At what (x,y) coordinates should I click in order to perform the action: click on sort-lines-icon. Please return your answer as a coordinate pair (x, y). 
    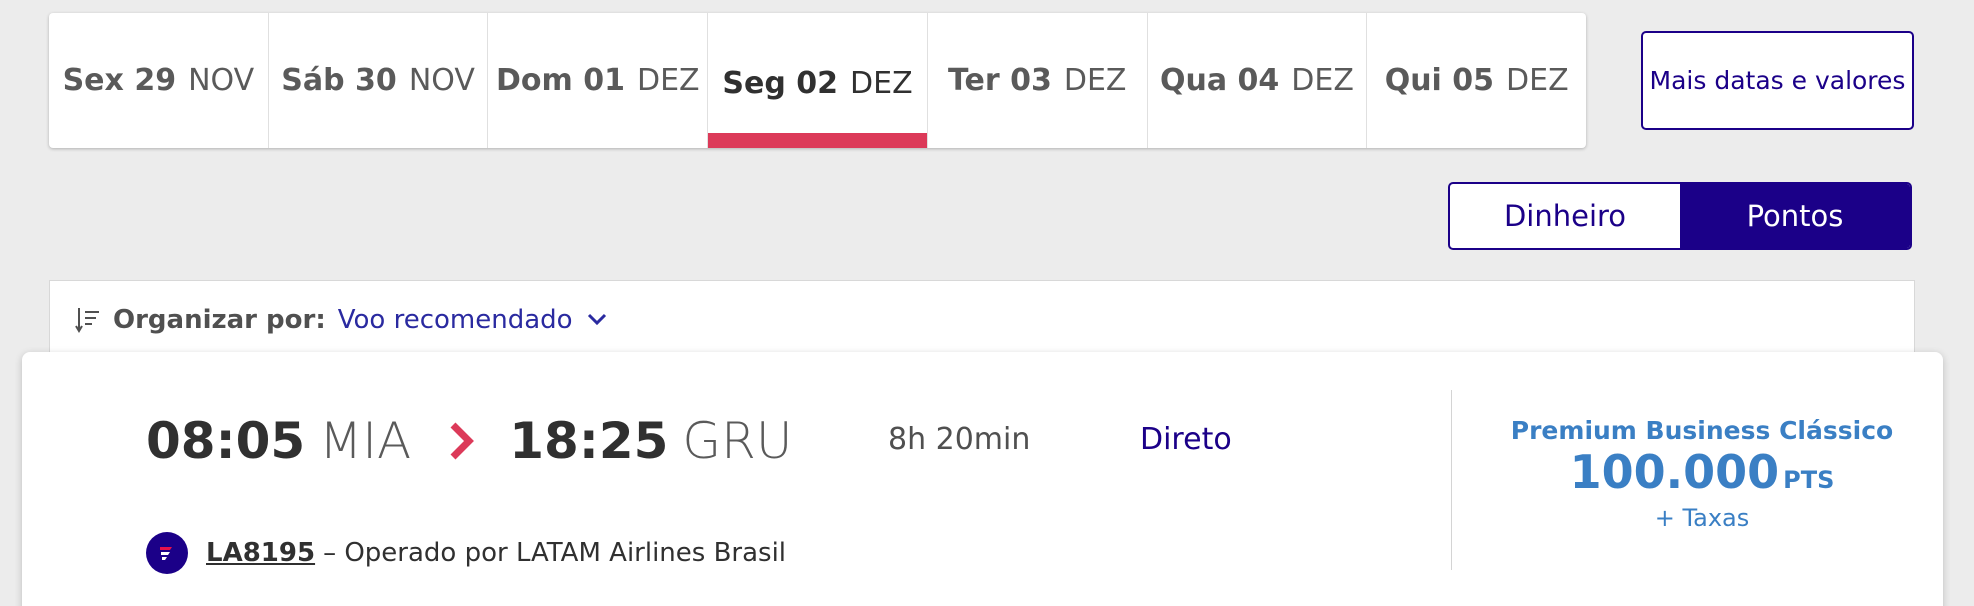
    Looking at the image, I should click on (87, 320).